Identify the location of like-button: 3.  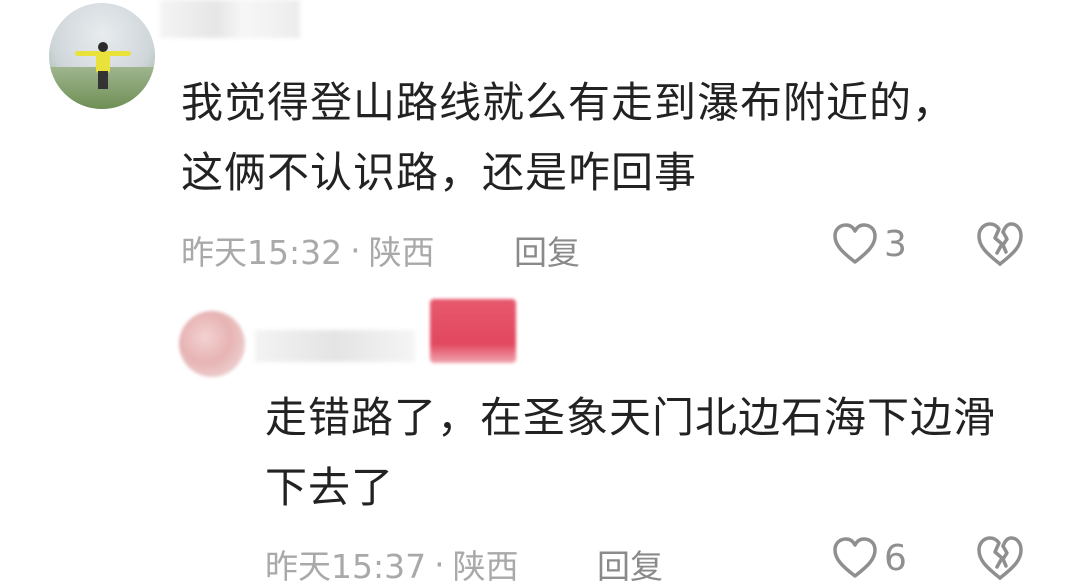
(869, 244).